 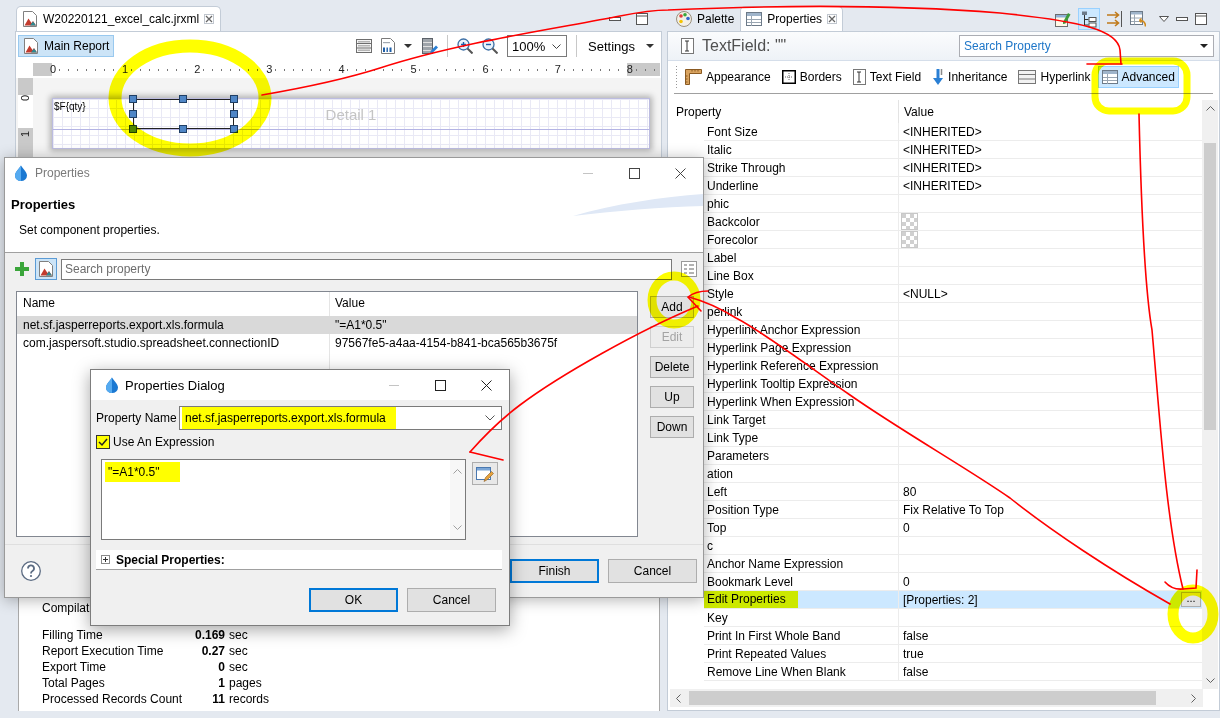 I want to click on table-row: com.jaspersoft.studio.spreadsheet.connectionID 97567fe5-a4aa-4154-b841-bca565b3675f, so click(x=327, y=343).